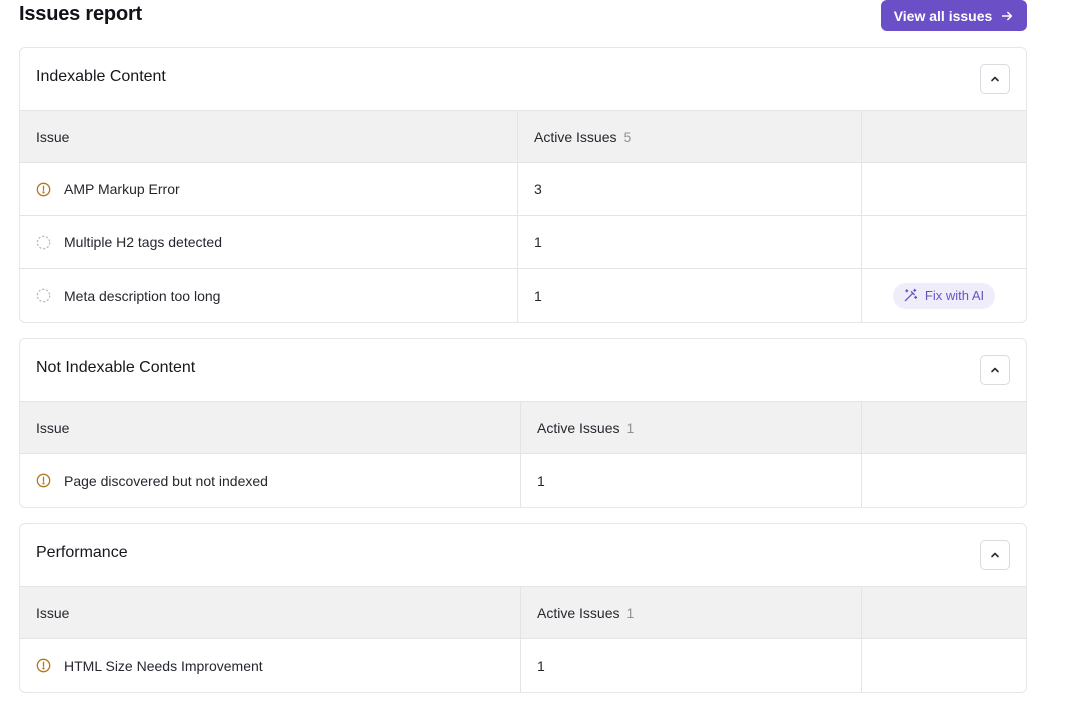  Describe the element at coordinates (116, 367) in the screenshot. I see `section-title: Not Indexable Content` at that location.